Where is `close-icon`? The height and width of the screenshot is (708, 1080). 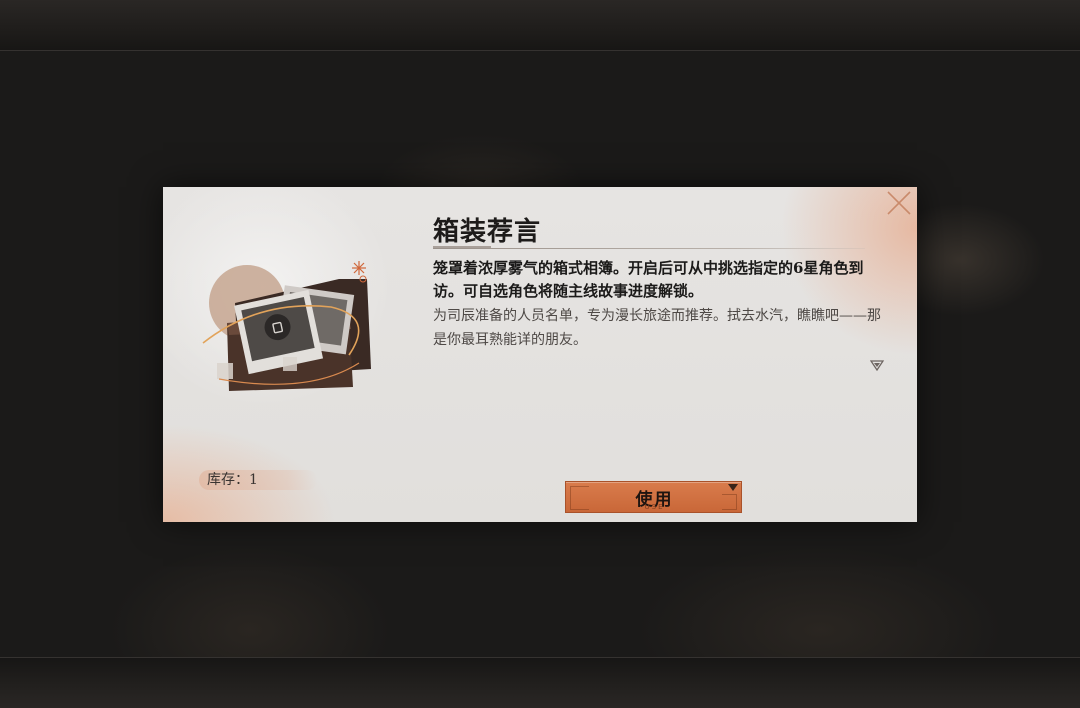
close-icon is located at coordinates (899, 203).